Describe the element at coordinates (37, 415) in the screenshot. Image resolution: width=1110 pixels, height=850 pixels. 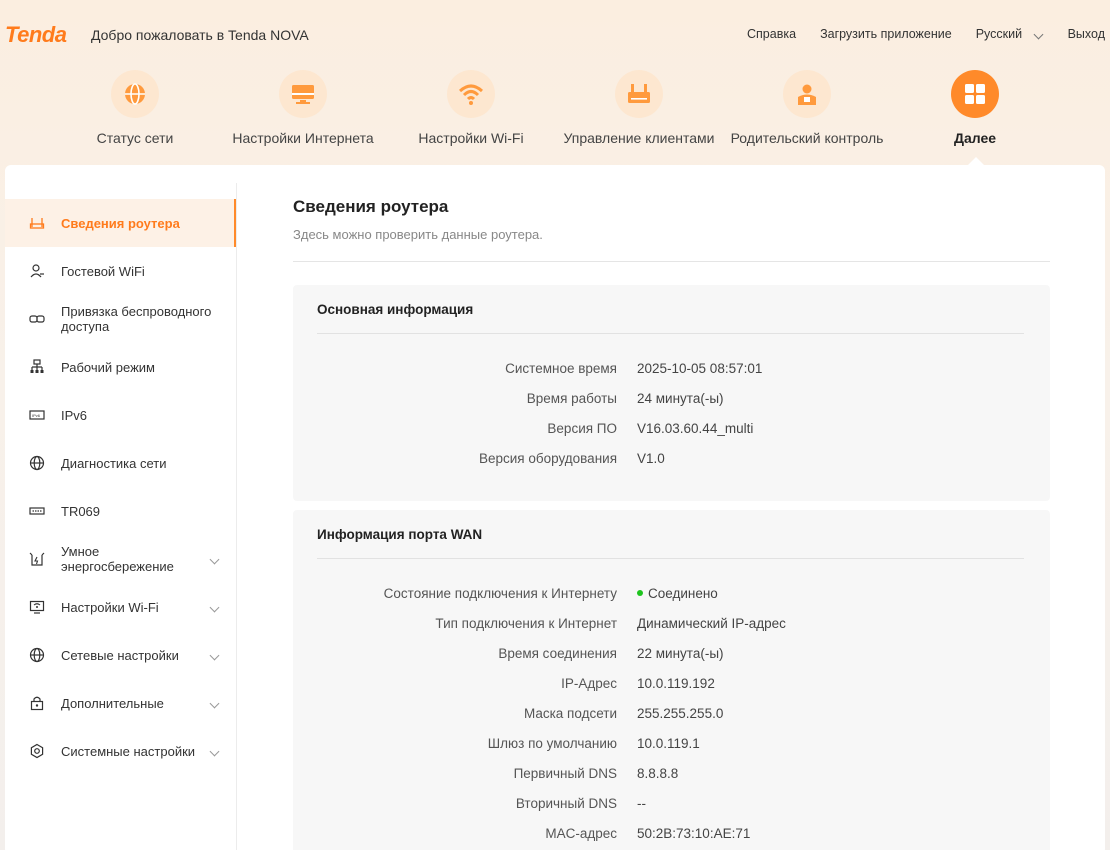
I see `ipv6-icon: IPv6` at that location.